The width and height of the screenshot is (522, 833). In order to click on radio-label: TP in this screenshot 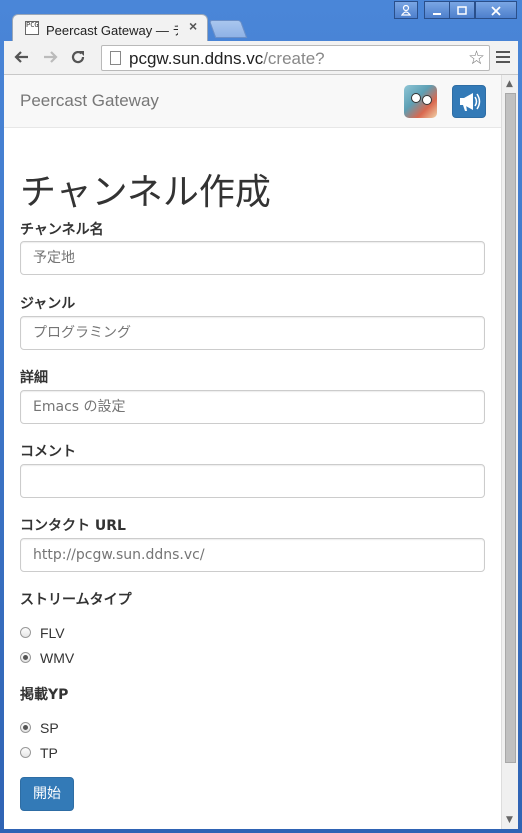, I will do `click(49, 753)`.